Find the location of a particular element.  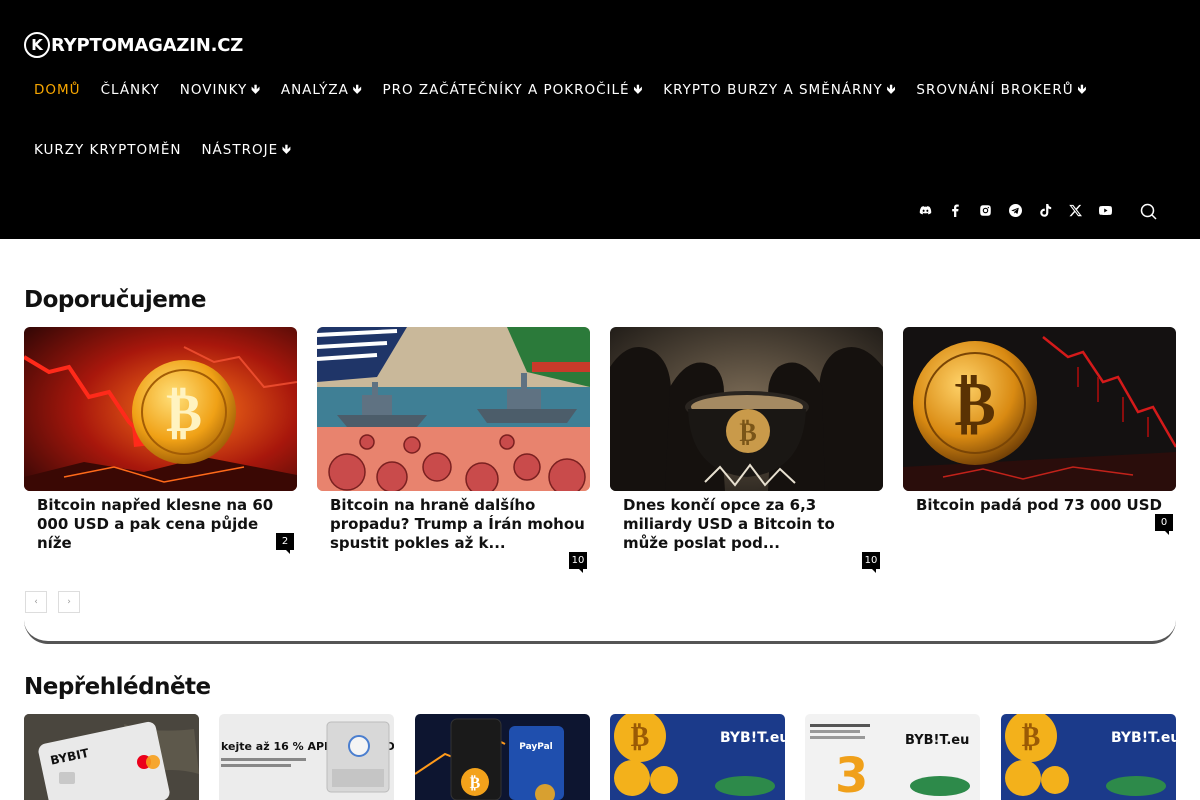

nav-item-nastroje: NÁSTROJE 🡻 is located at coordinates (246, 150).